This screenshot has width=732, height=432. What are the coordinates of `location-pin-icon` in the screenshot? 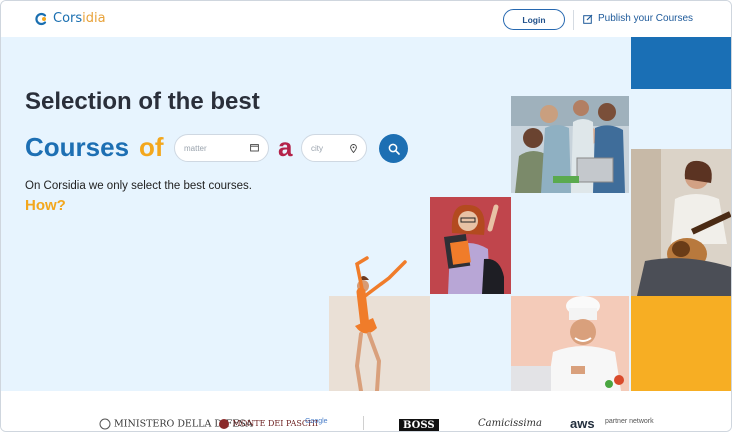 It's located at (353, 148).